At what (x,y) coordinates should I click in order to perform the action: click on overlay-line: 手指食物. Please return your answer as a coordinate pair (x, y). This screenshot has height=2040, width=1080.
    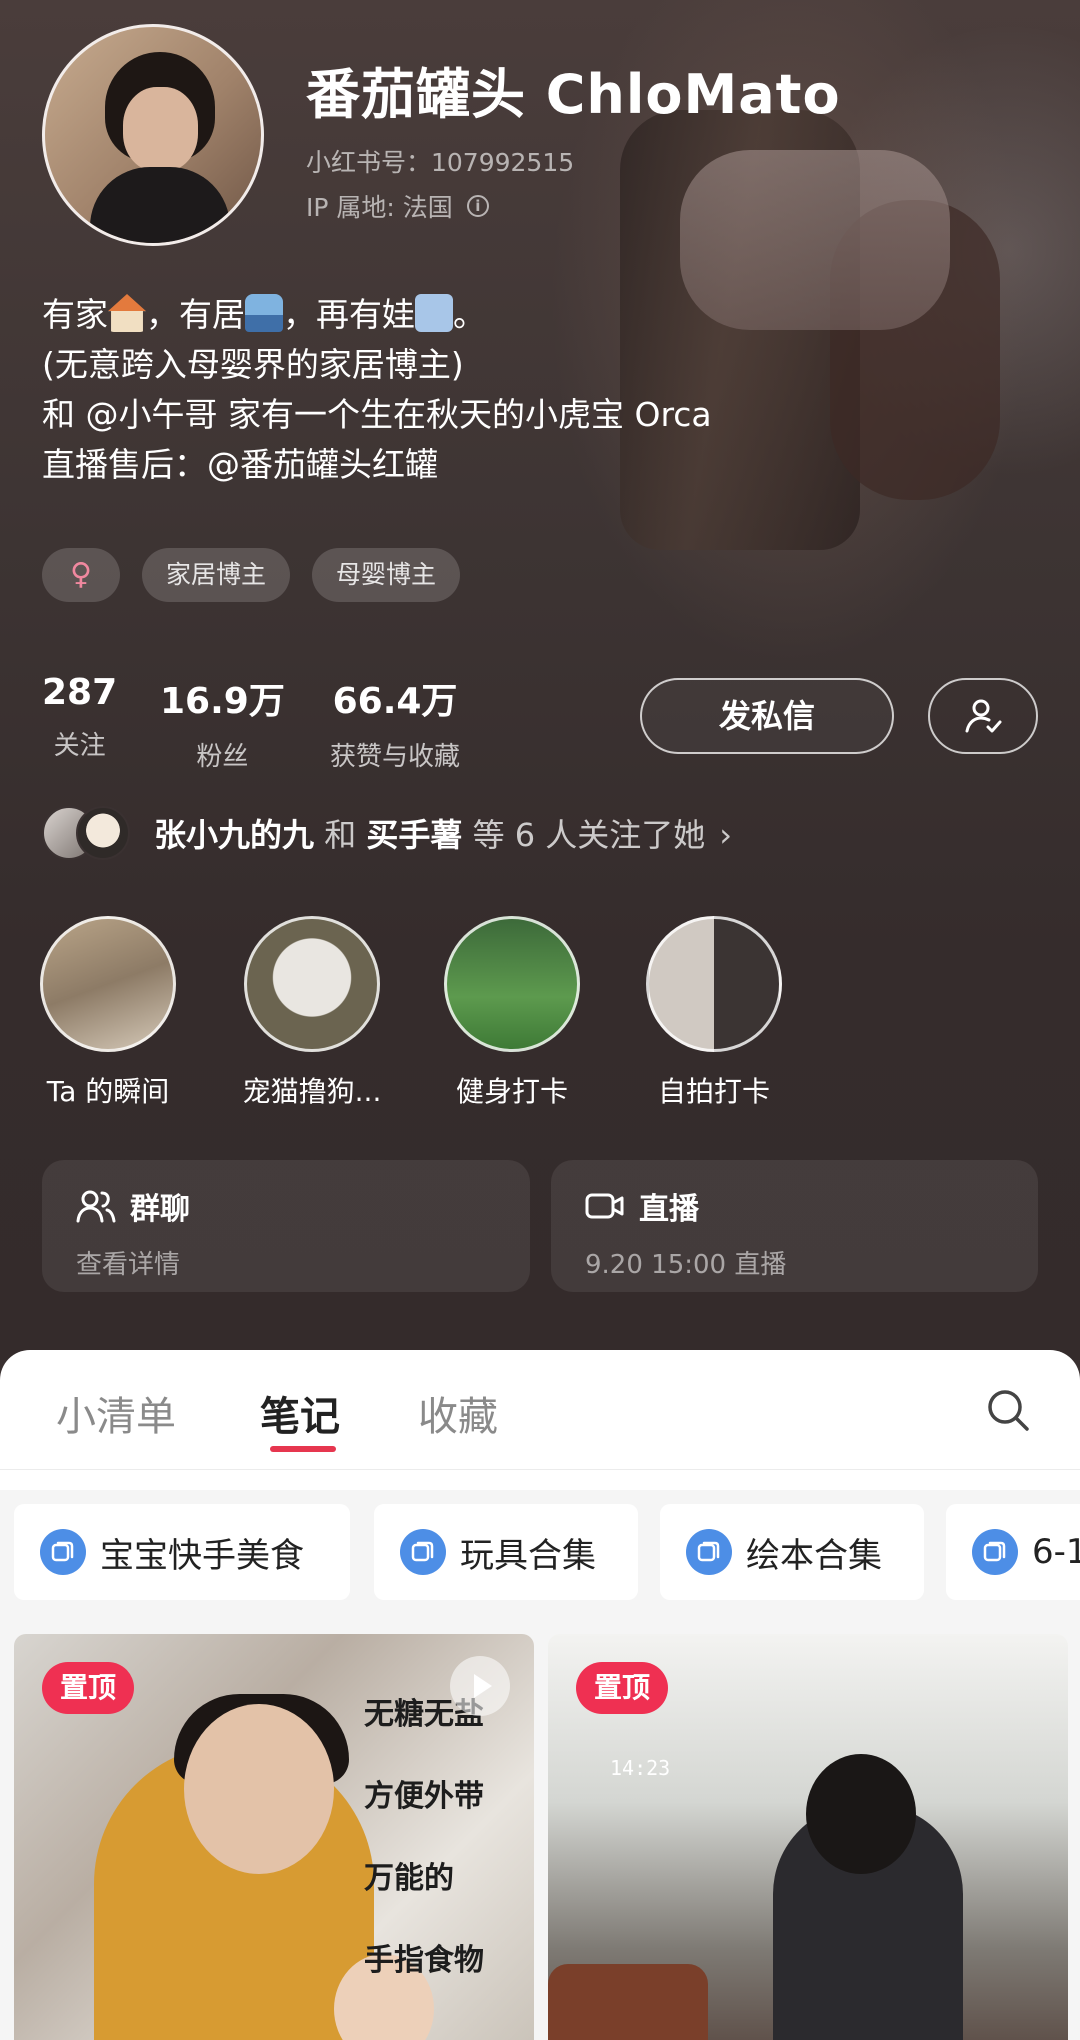
    Looking at the image, I should click on (424, 1960).